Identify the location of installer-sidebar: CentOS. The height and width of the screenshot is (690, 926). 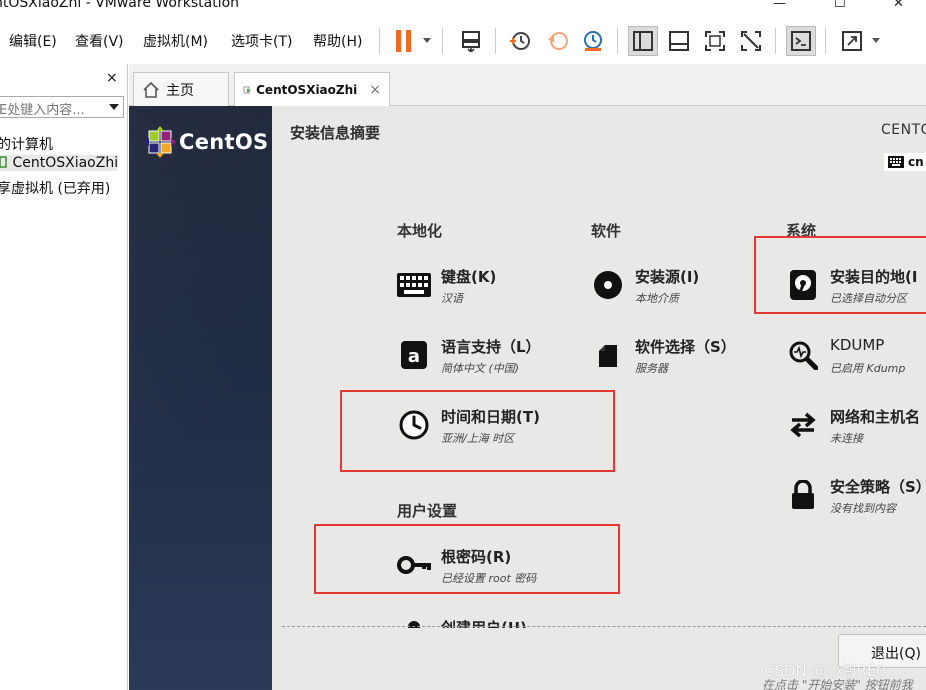
(200, 398).